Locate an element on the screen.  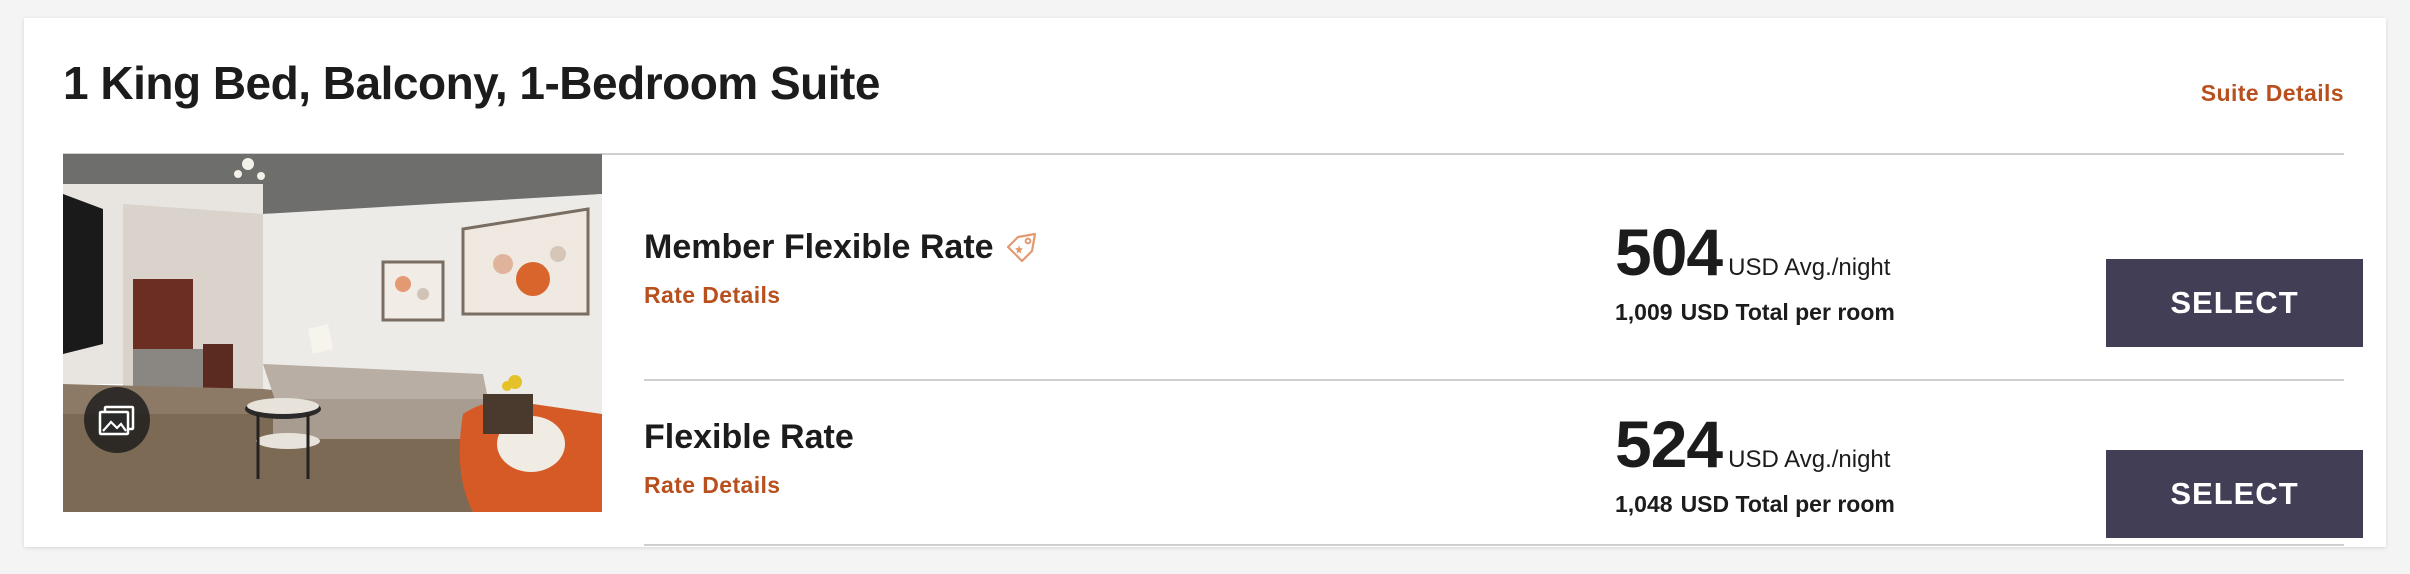
room-photo is located at coordinates (332, 333).